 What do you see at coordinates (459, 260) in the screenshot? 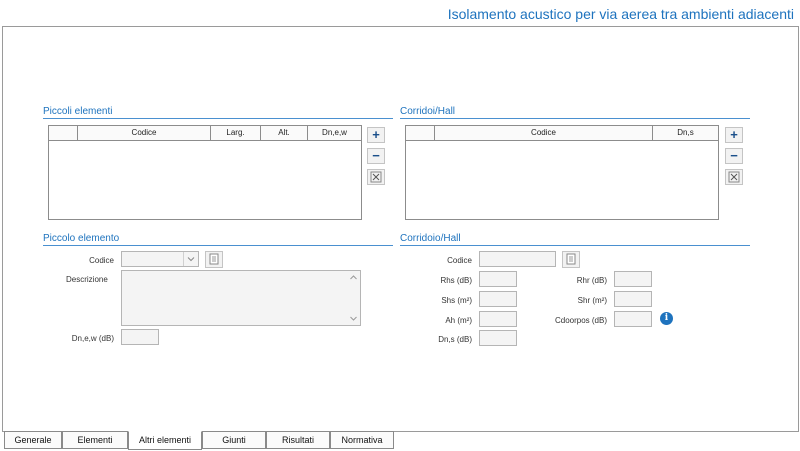
I see `hall-codice-label: Codice` at bounding box center [459, 260].